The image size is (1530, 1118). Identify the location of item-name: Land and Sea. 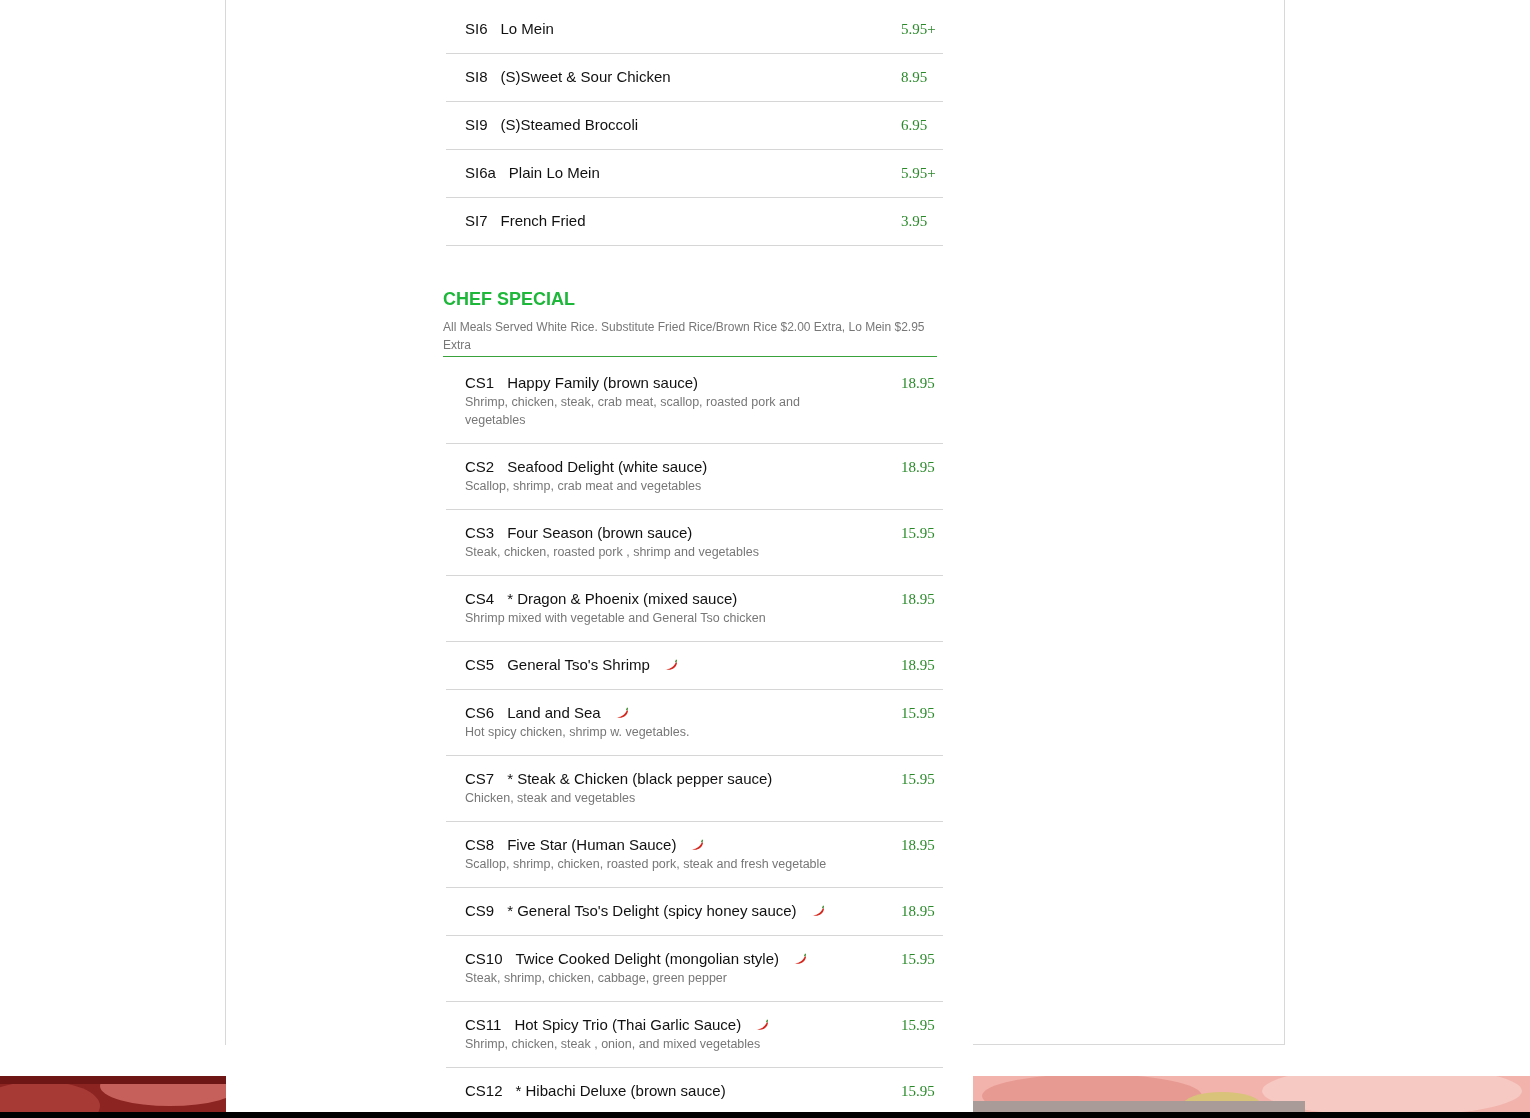
(554, 713).